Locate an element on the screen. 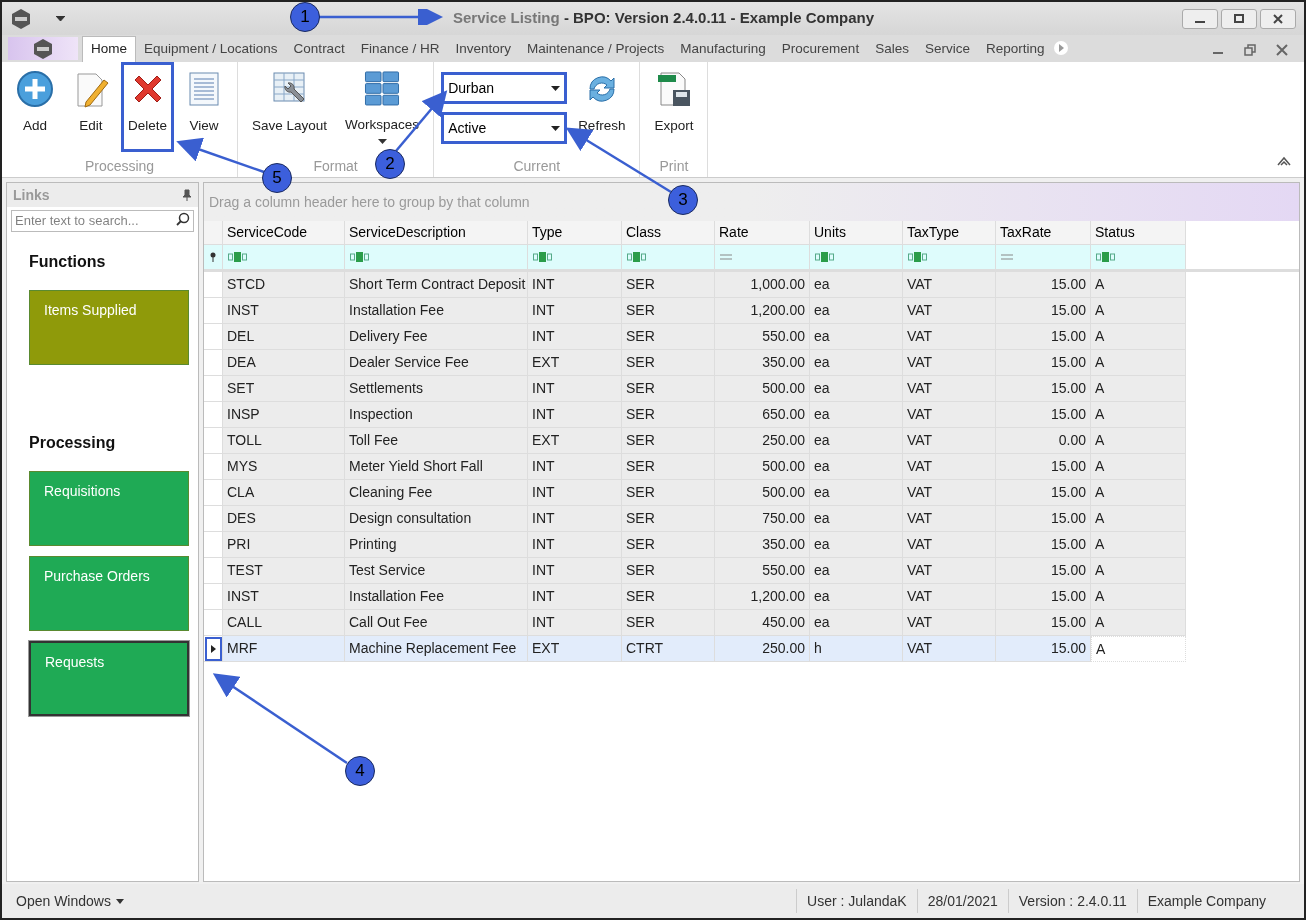  table-cell: h is located at coordinates (856, 649).